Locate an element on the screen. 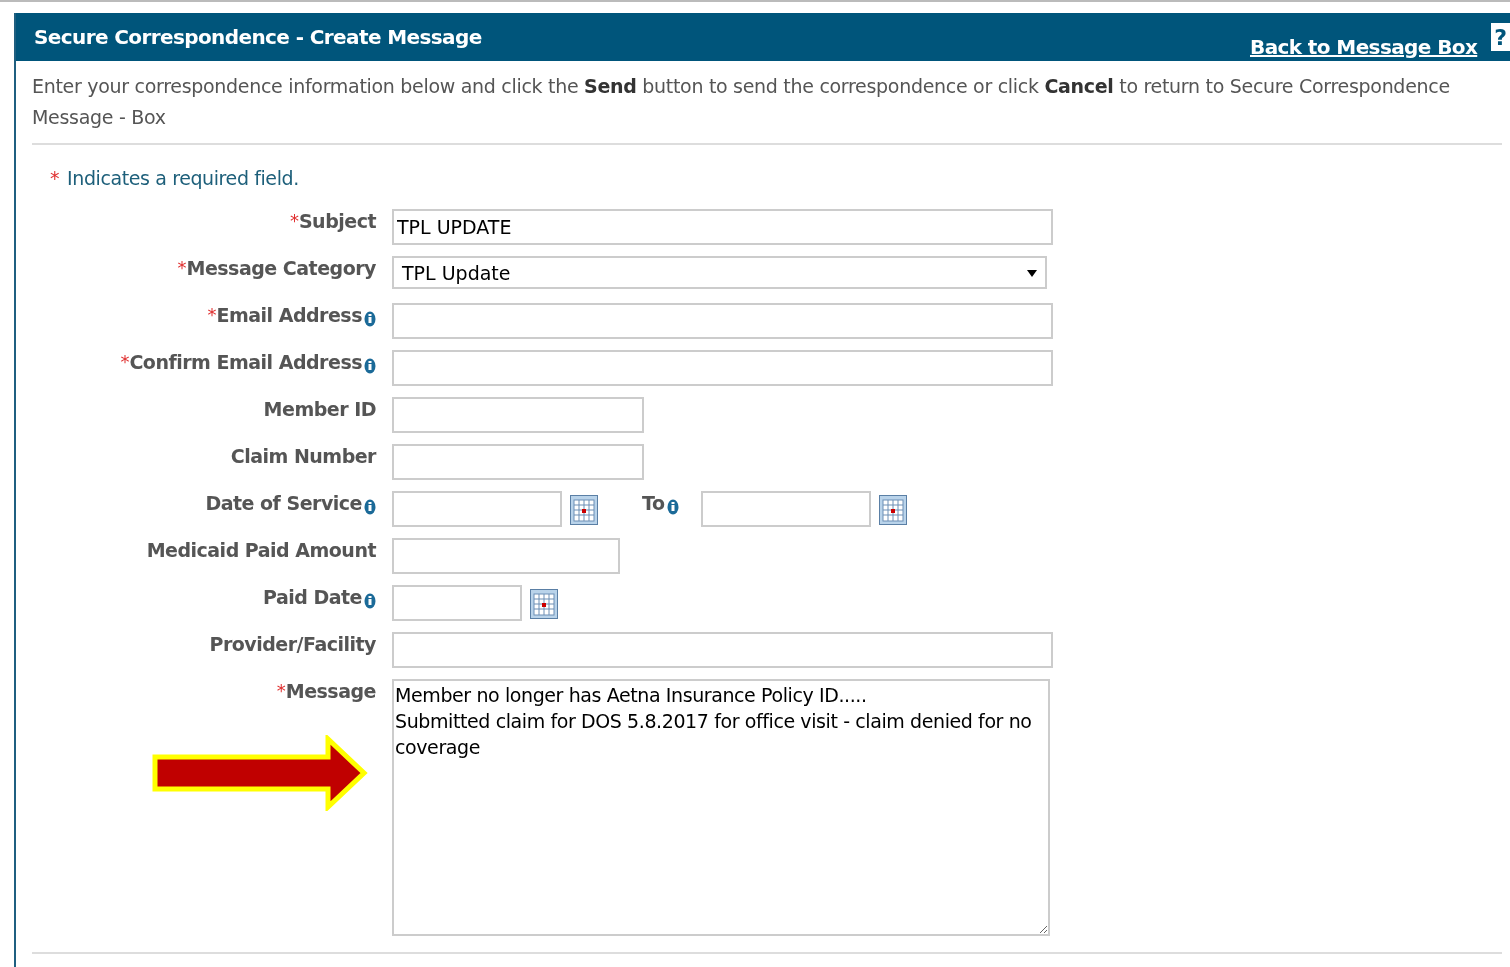 This screenshot has width=1510, height=967. category-dropdown: TPL Update is located at coordinates (719, 272).